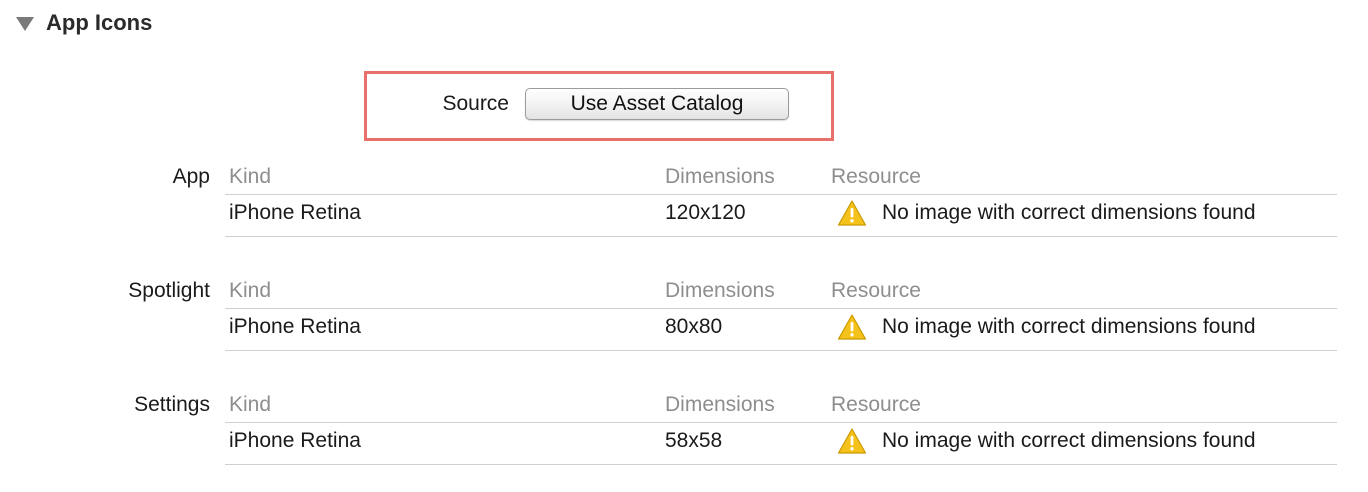  I want to click on use-asset-catalog-button: Use Asset Catalog, so click(657, 104).